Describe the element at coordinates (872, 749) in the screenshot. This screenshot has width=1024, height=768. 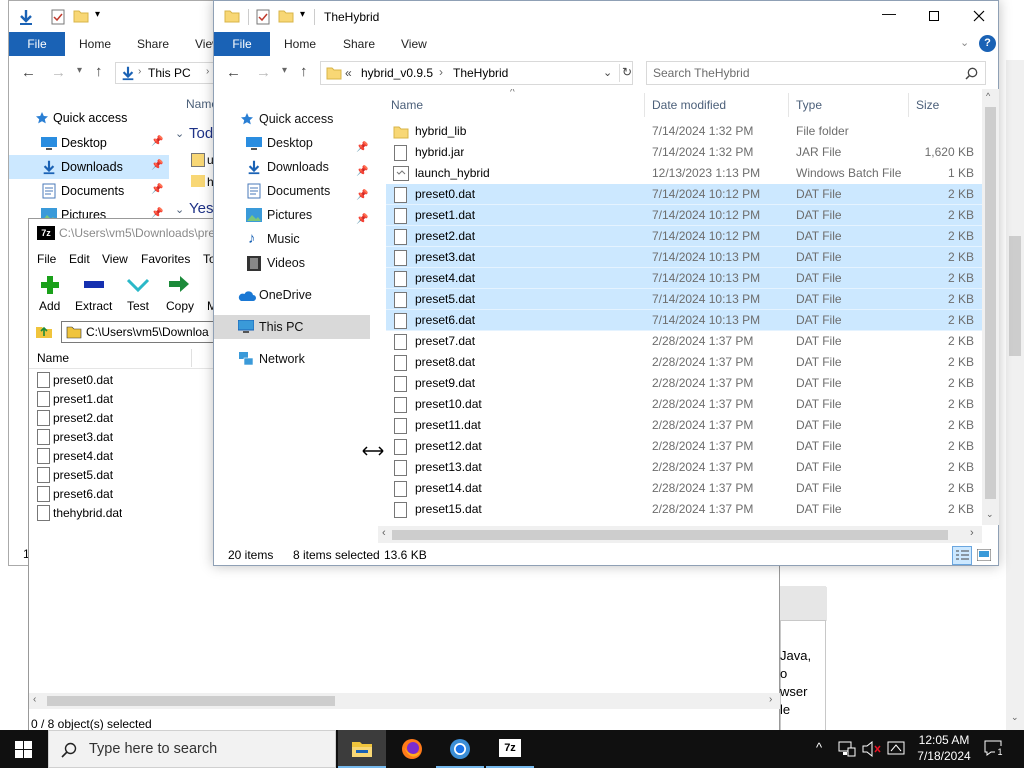
I see `speaker-muted-icon` at that location.